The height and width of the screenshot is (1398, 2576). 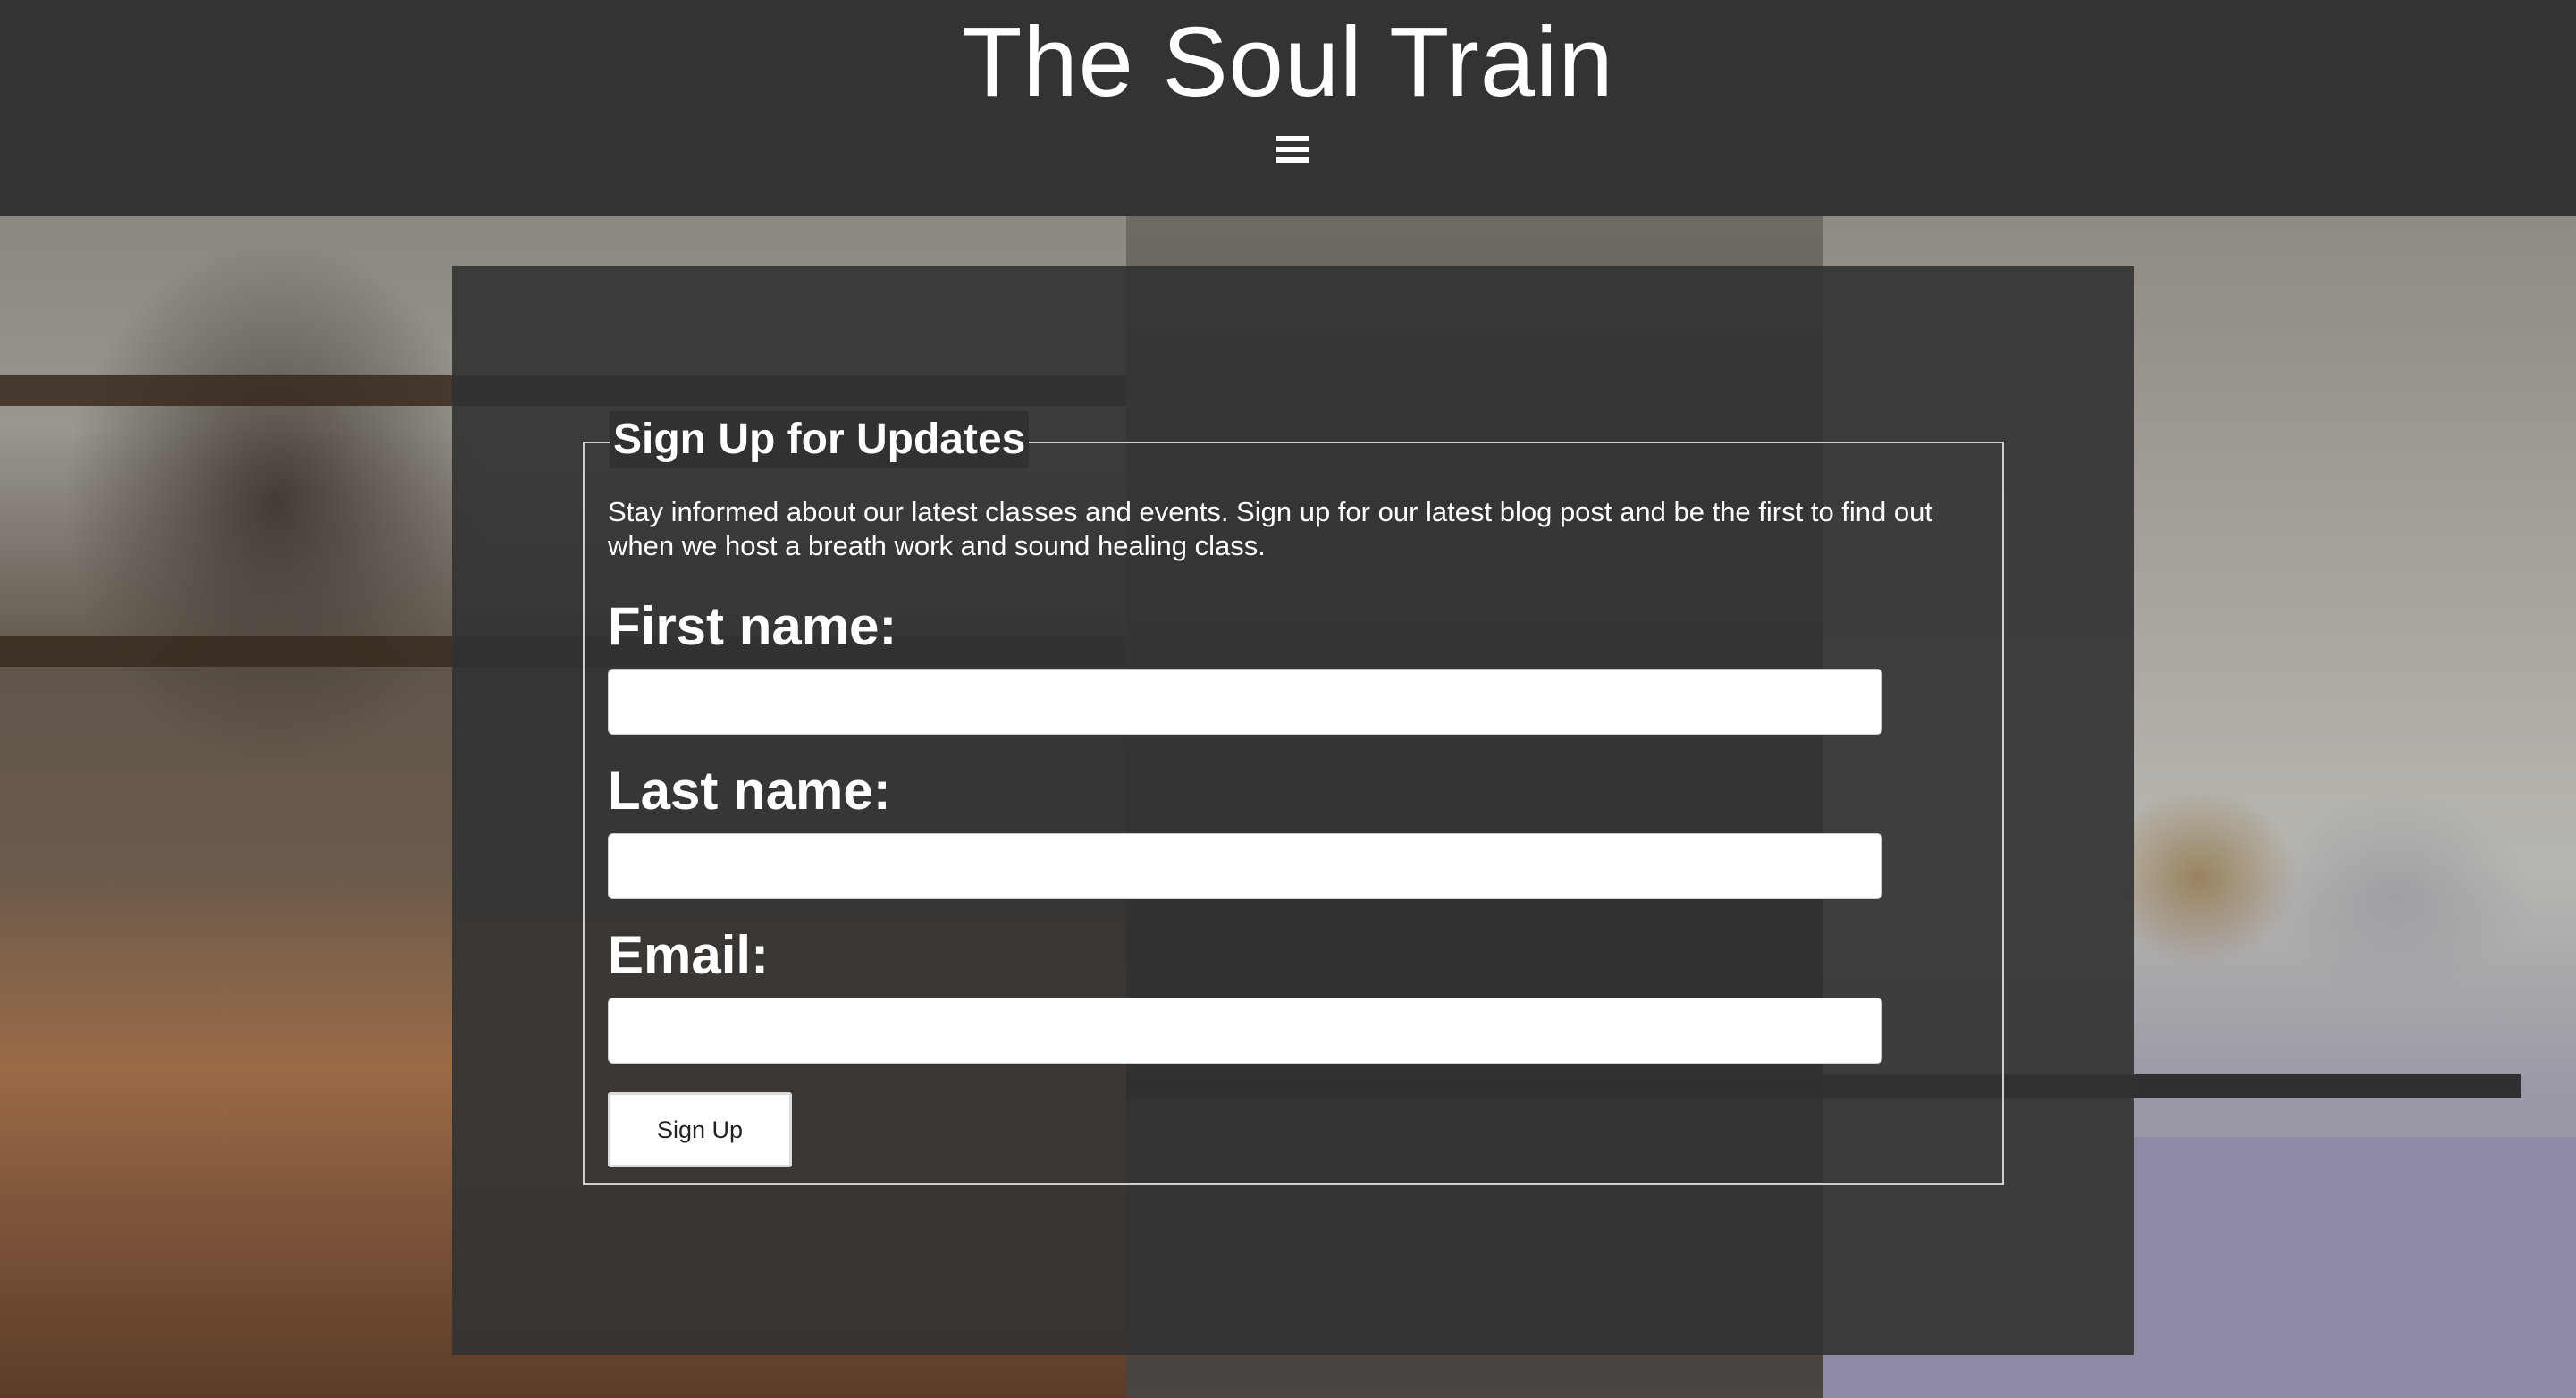 What do you see at coordinates (820, 439) in the screenshot?
I see `signup-legend: Sign Up for Updates` at bounding box center [820, 439].